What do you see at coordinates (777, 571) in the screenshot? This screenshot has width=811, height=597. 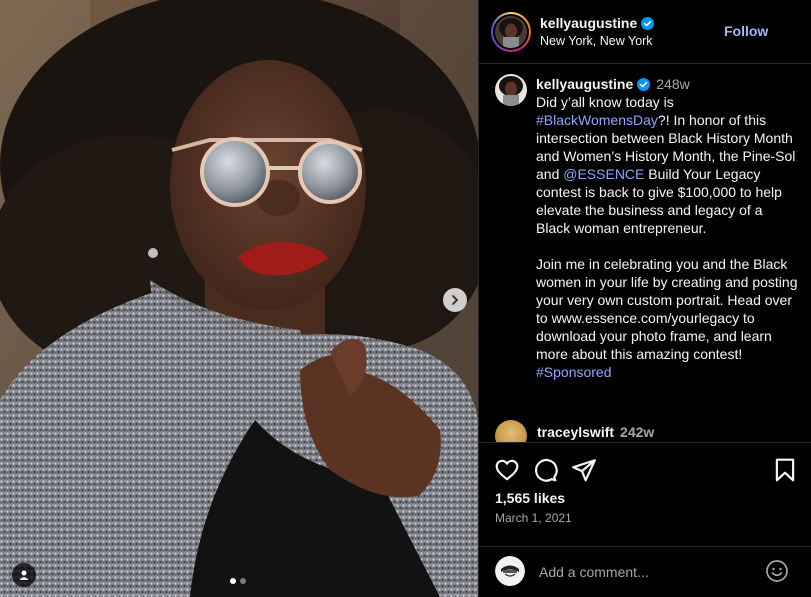 I see `emoji-icon` at bounding box center [777, 571].